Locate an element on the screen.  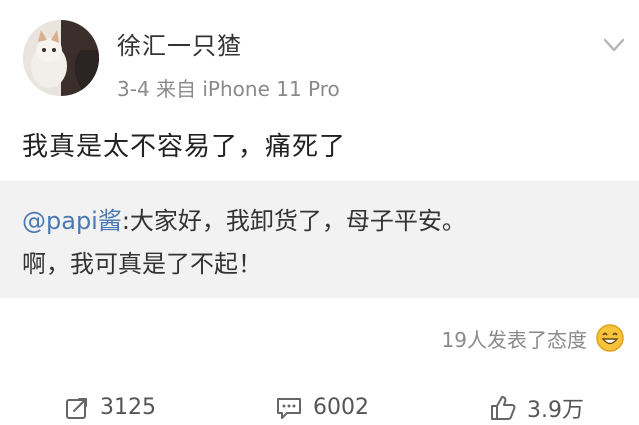
mention-link: @papi酱 is located at coordinates (72, 221).